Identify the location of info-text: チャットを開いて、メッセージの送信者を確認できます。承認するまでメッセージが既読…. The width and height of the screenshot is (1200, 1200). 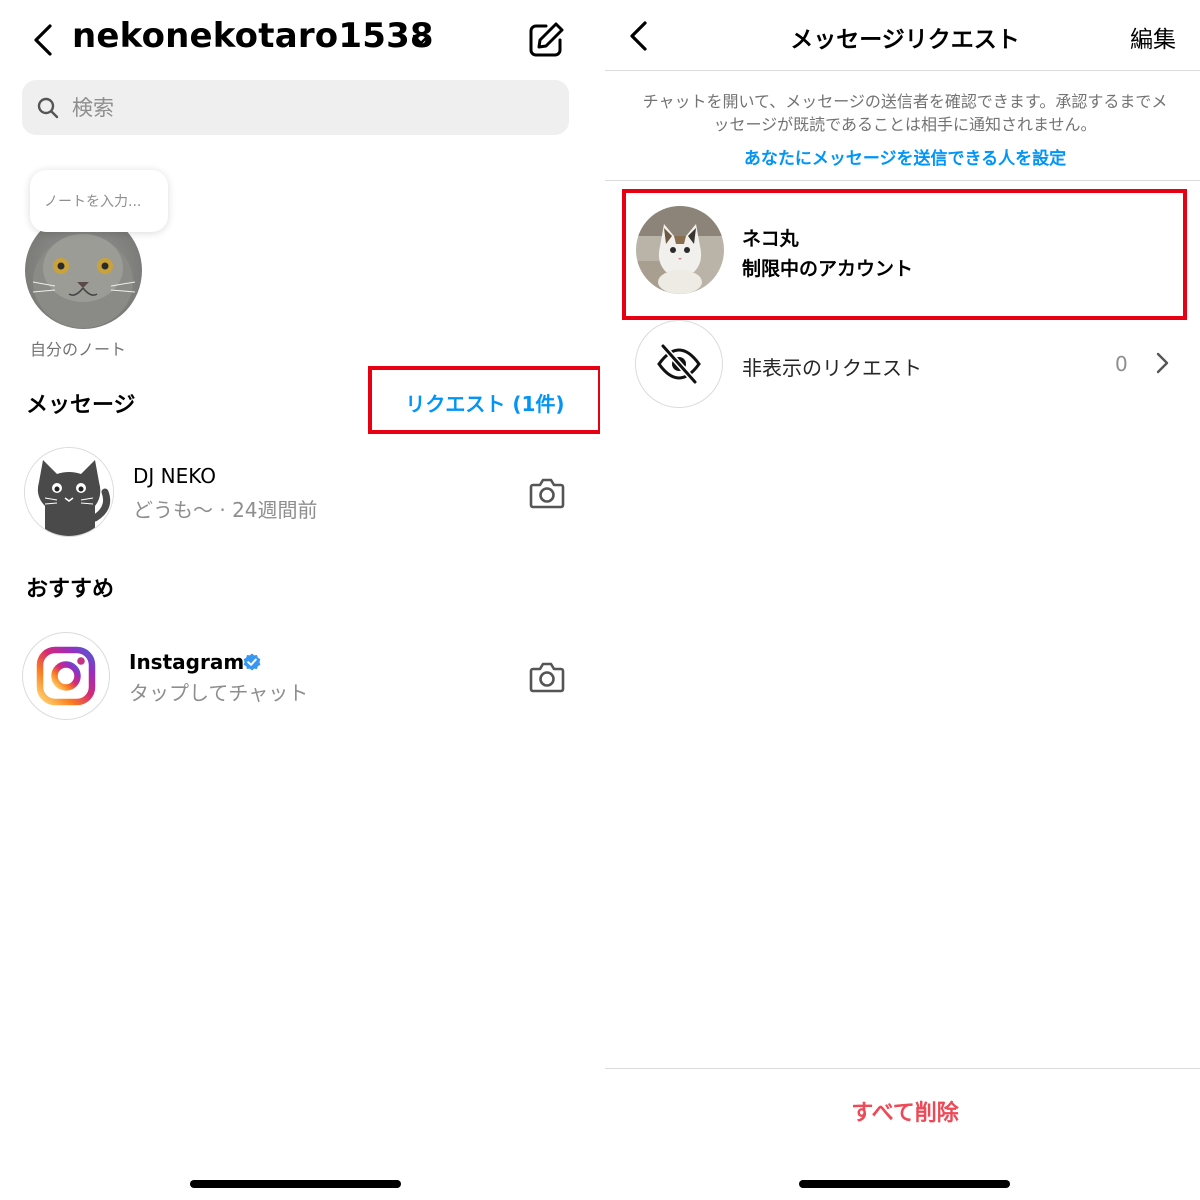
(905, 113).